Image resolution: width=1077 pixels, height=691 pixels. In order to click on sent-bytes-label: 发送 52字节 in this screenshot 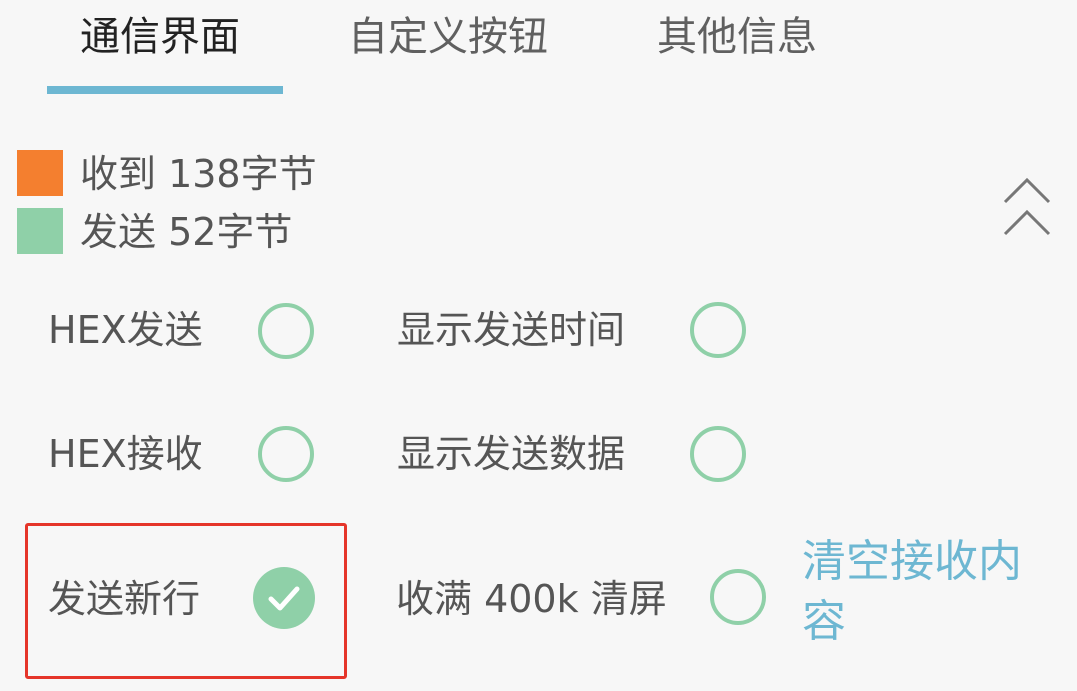, I will do `click(186, 232)`.